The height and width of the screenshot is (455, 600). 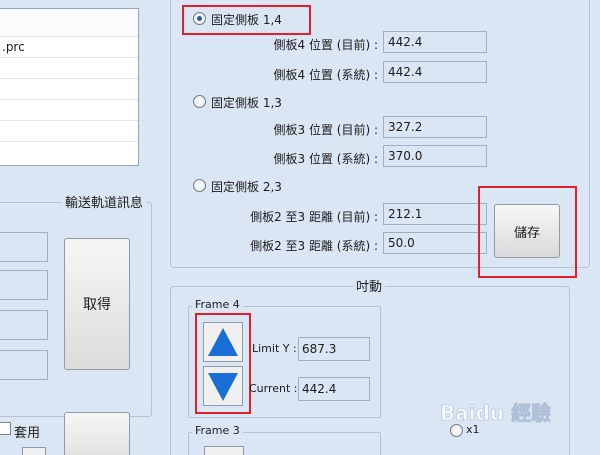 What do you see at coordinates (326, 45) in the screenshot?
I see `field-label: 側板4 位置 (目前) :` at bounding box center [326, 45].